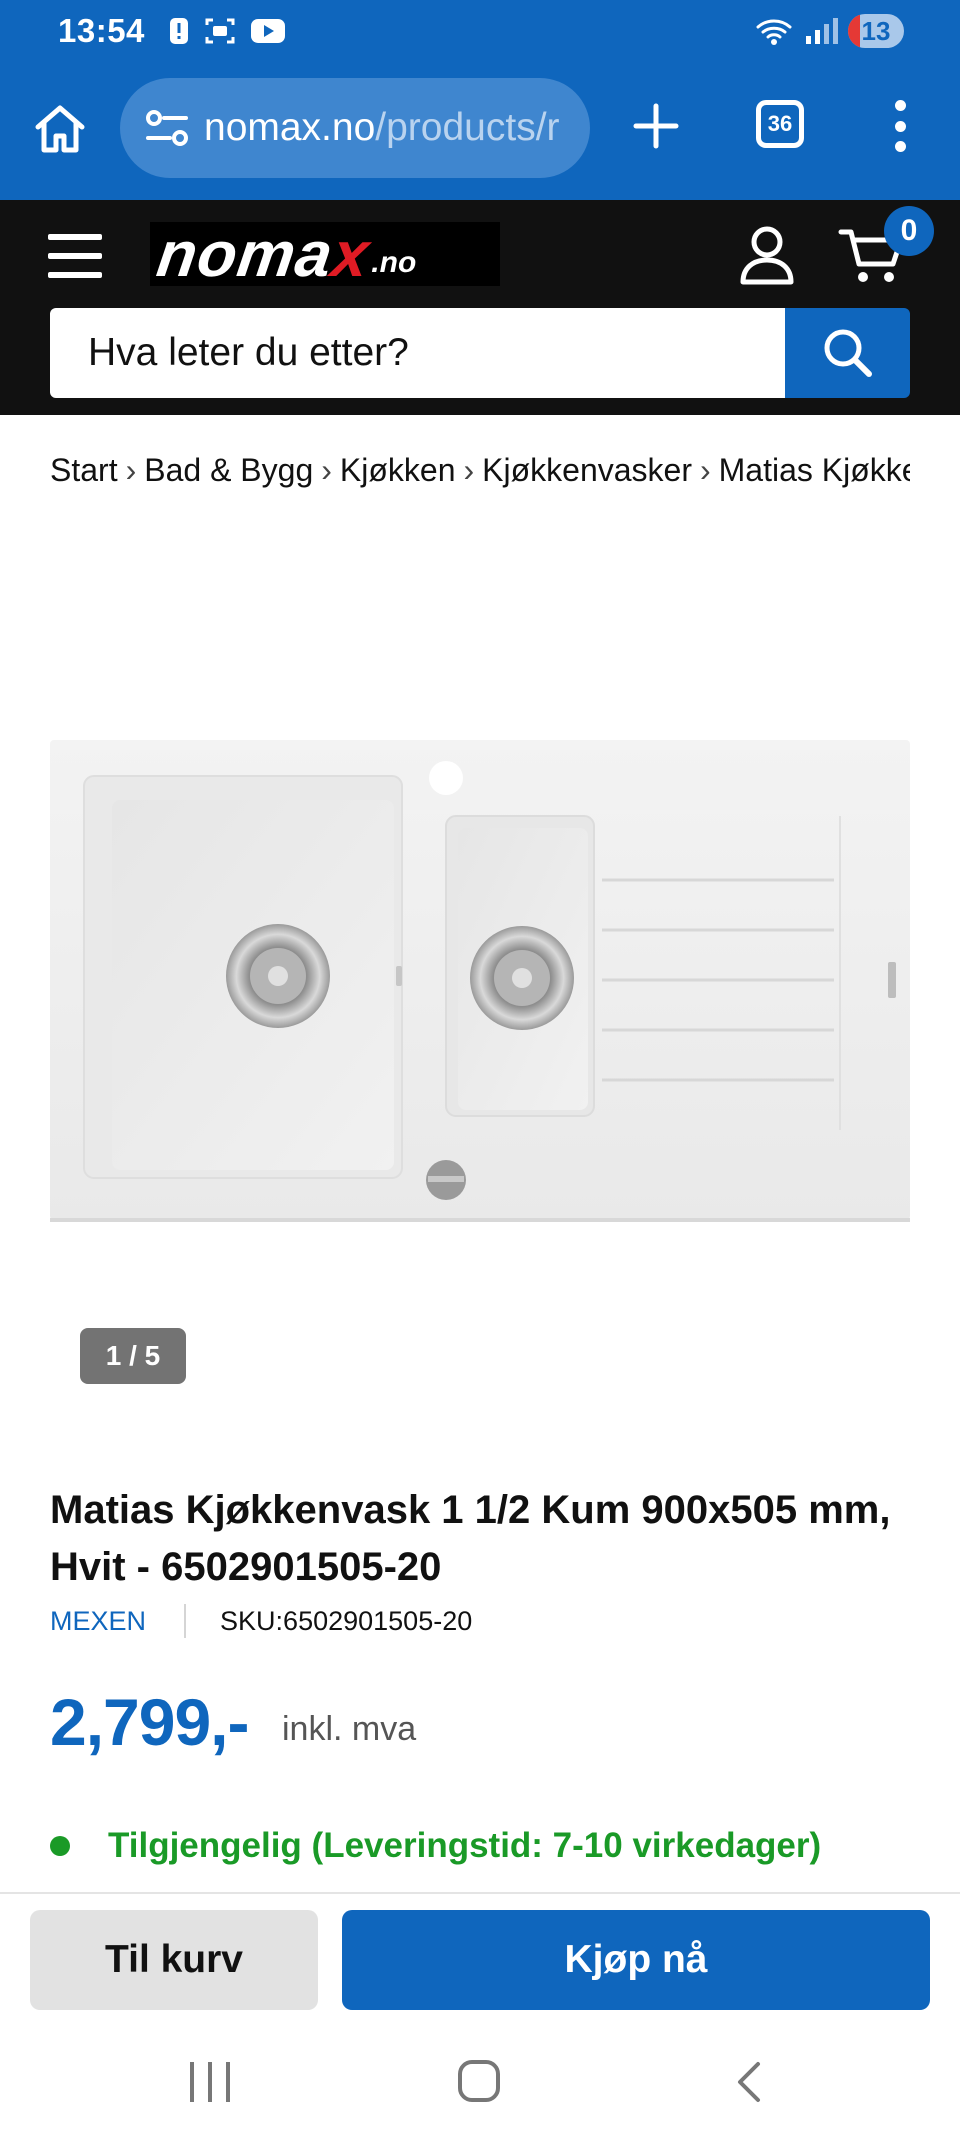 The width and height of the screenshot is (960, 2140). What do you see at coordinates (398, 470) in the screenshot?
I see `breadcrumb-kjokken: Kjøkken` at bounding box center [398, 470].